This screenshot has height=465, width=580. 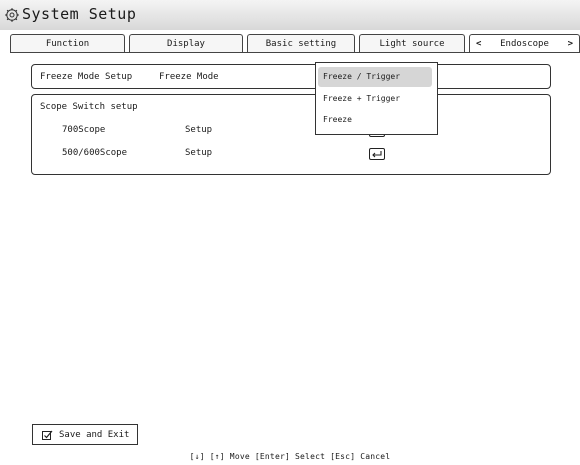 What do you see at coordinates (89, 107) in the screenshot?
I see `scope-switch-section-label: Scope Switch setup` at bounding box center [89, 107].